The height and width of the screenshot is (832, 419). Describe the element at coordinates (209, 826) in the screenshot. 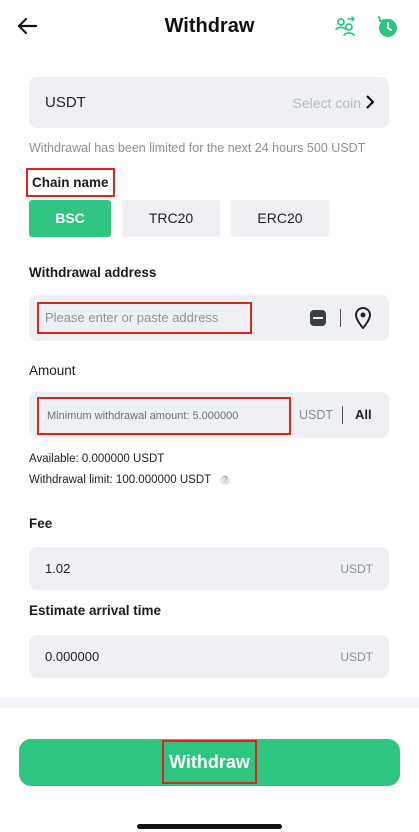

I see `home-indicator` at that location.